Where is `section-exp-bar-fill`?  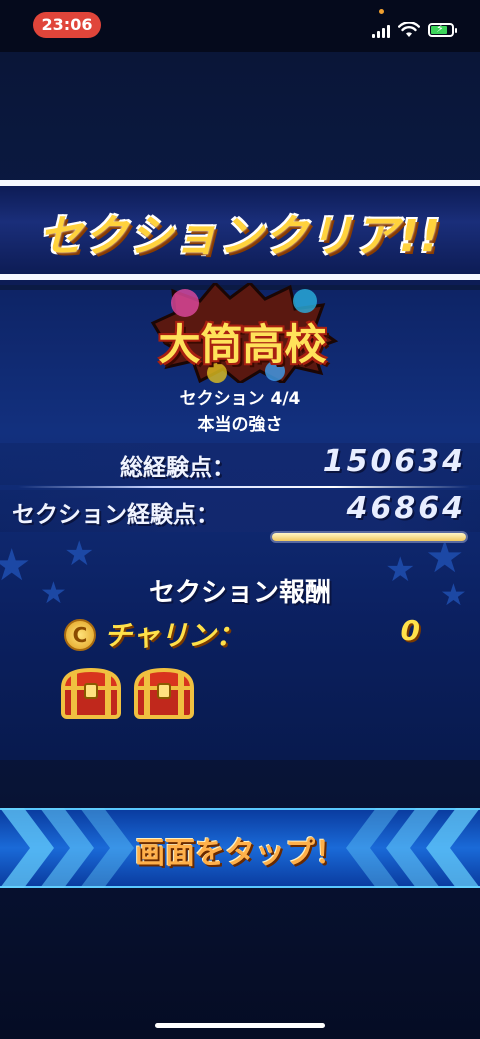
section-exp-bar-fill is located at coordinates (369, 537).